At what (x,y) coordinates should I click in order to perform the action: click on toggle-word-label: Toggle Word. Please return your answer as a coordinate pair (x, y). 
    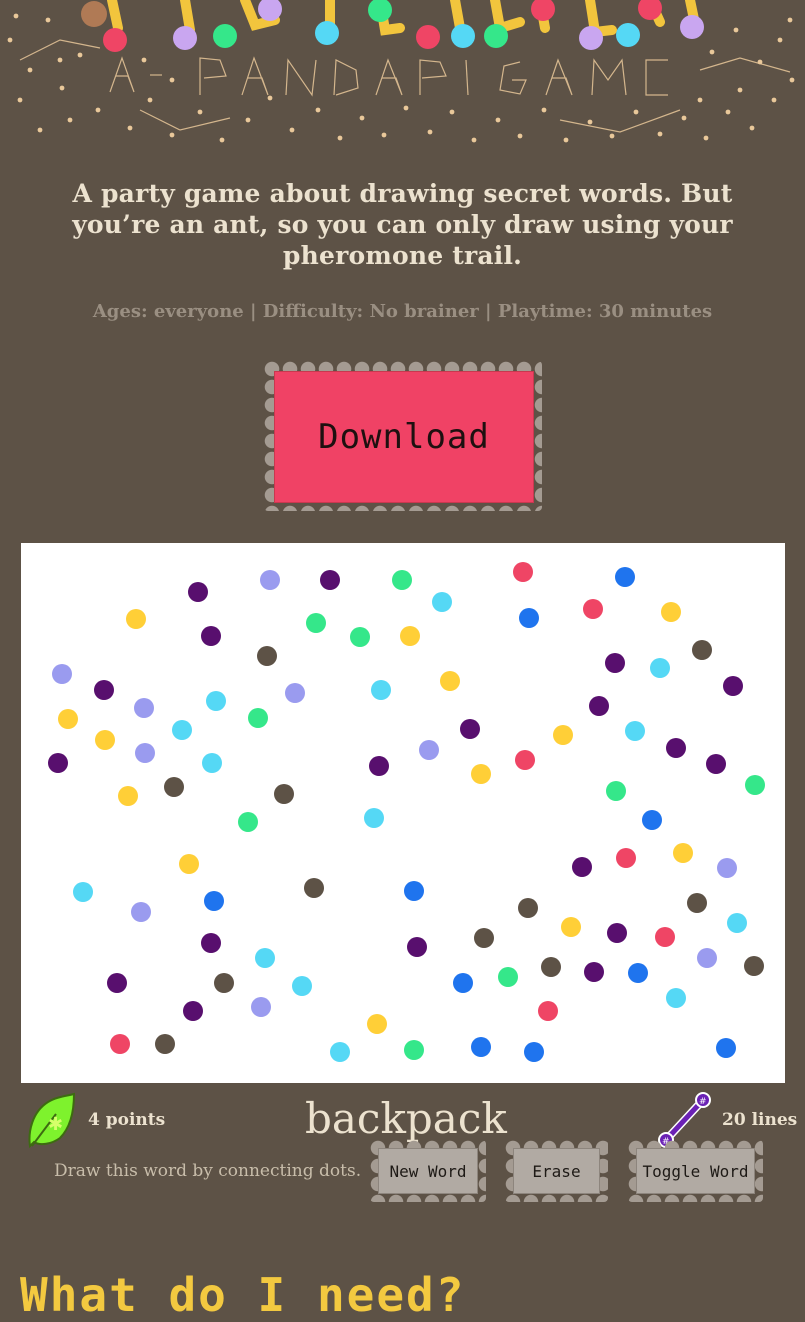
    Looking at the image, I should click on (695, 1171).